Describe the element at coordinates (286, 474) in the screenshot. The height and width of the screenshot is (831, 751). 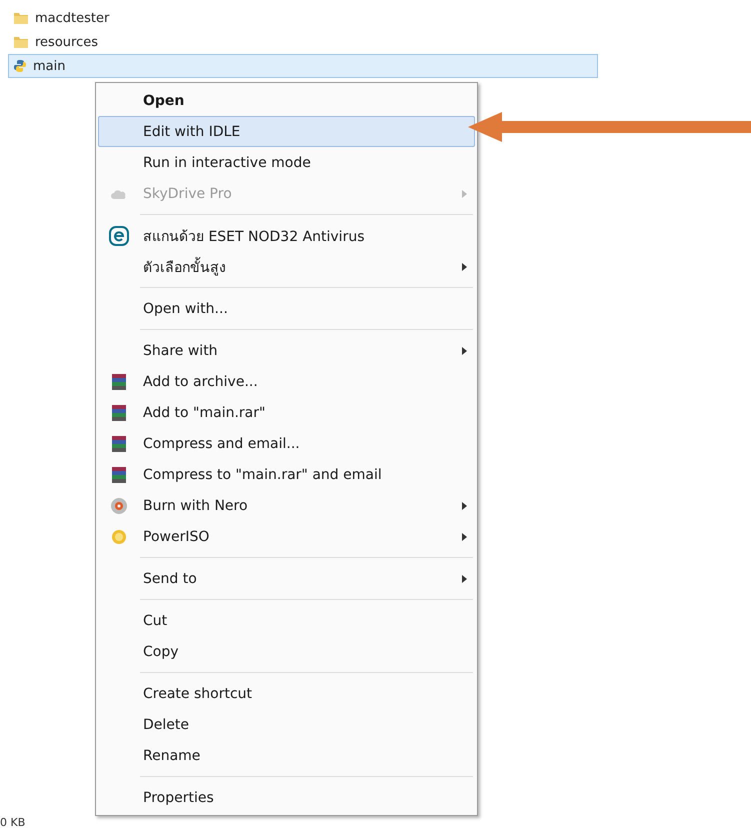
I see `menu-item: Compress to "main.rar" and email` at that location.